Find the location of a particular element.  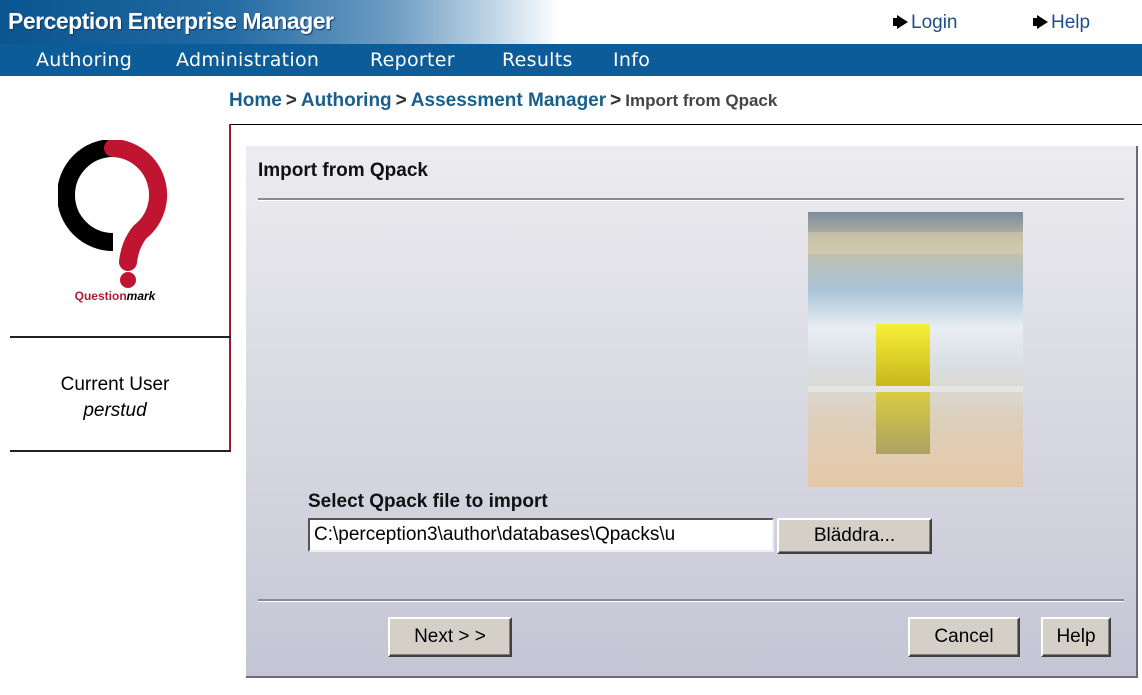

panel-title: Import from Qpack is located at coordinates (343, 170).